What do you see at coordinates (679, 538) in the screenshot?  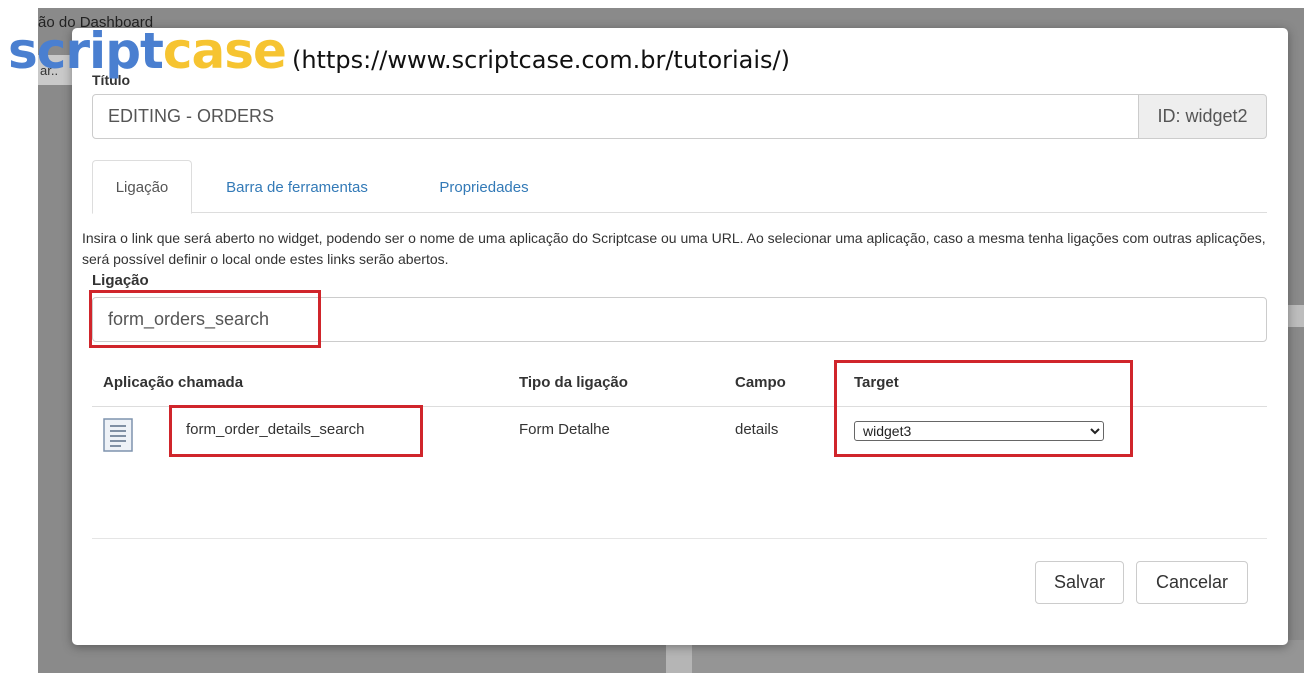 I see `footer-divider` at bounding box center [679, 538].